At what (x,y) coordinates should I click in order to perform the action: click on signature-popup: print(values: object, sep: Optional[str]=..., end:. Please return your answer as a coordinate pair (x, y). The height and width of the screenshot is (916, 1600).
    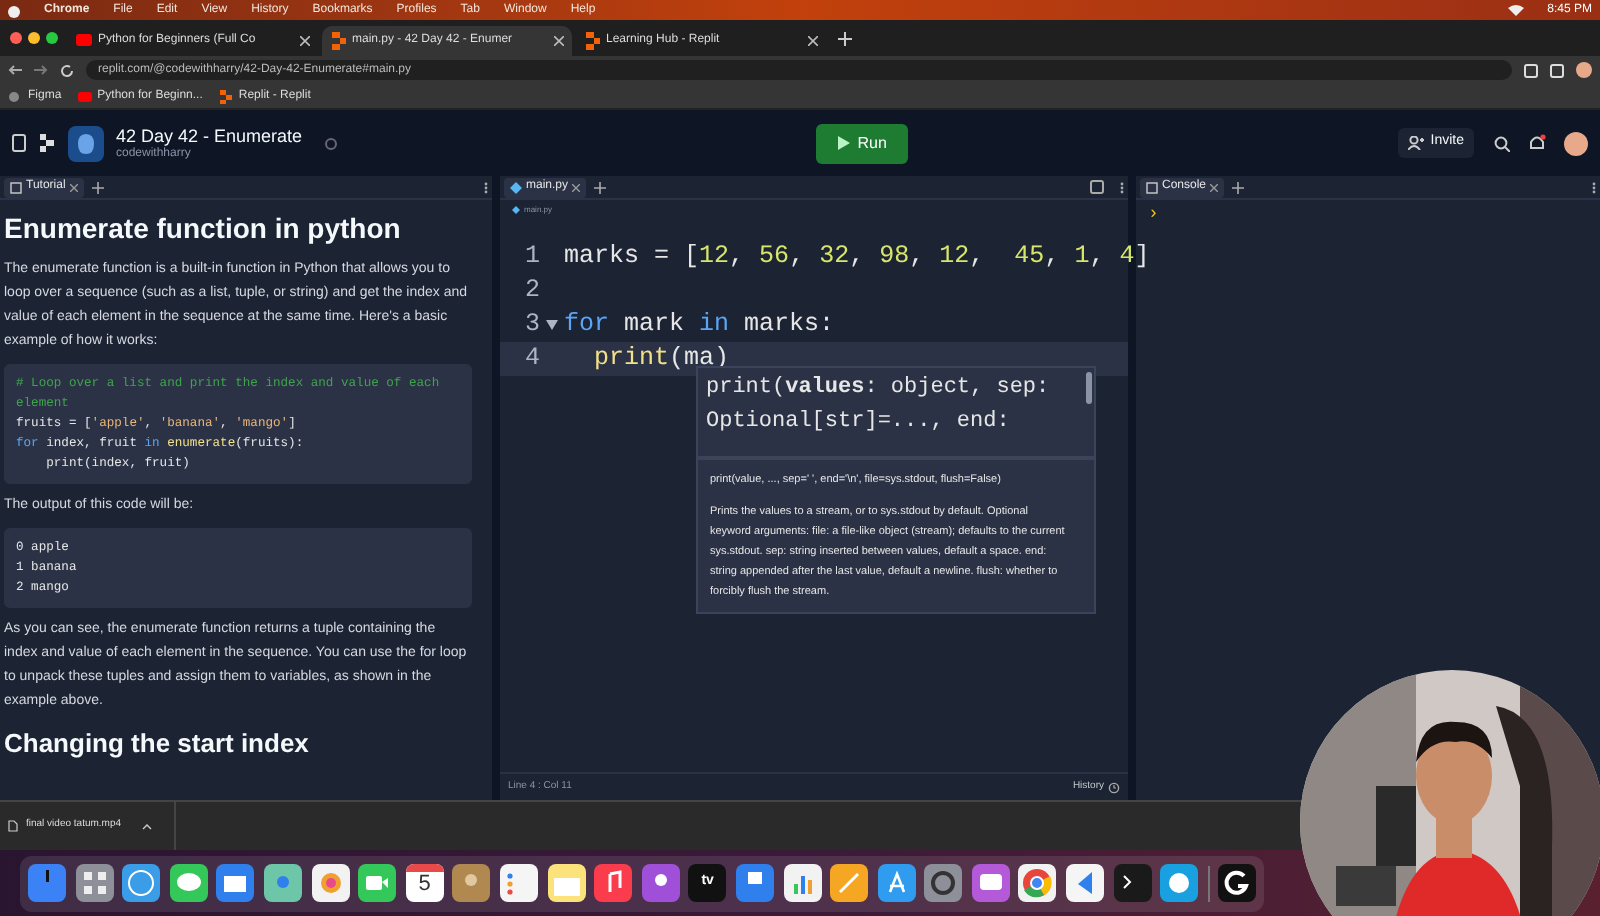
    Looking at the image, I should click on (896, 412).